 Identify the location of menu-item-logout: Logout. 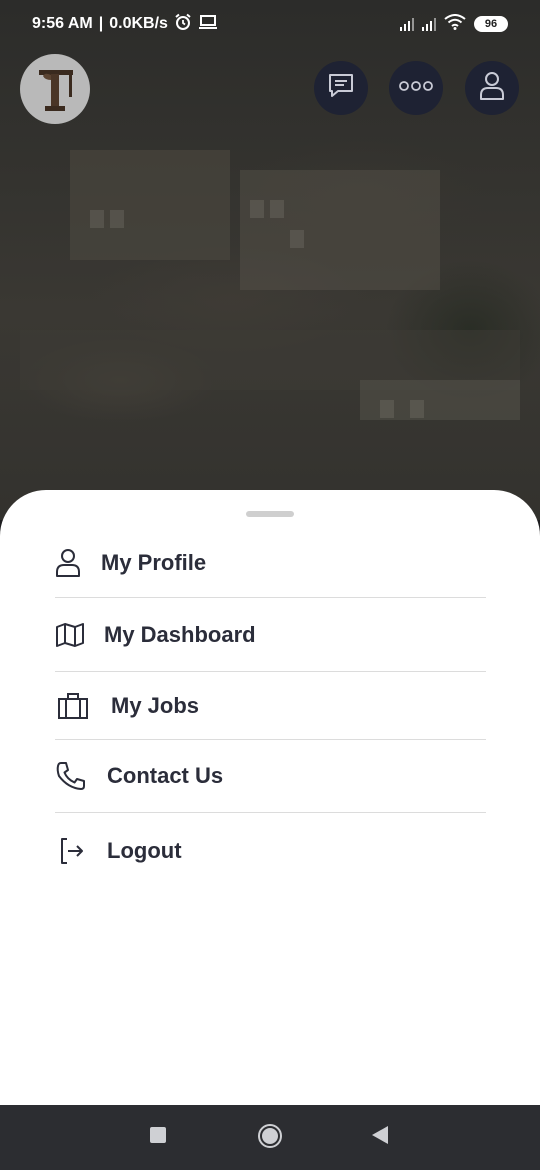
(270, 851).